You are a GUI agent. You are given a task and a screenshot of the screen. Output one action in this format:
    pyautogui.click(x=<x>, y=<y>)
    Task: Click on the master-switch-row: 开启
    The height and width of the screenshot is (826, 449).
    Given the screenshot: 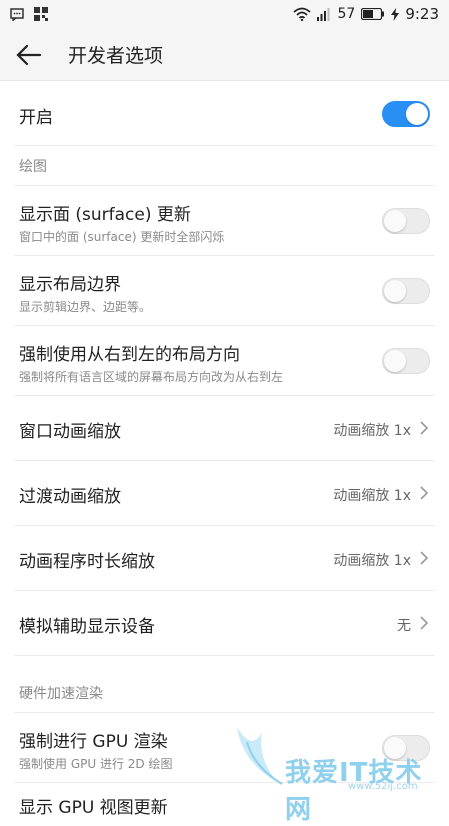 What is the action you would take?
    pyautogui.click(x=224, y=113)
    